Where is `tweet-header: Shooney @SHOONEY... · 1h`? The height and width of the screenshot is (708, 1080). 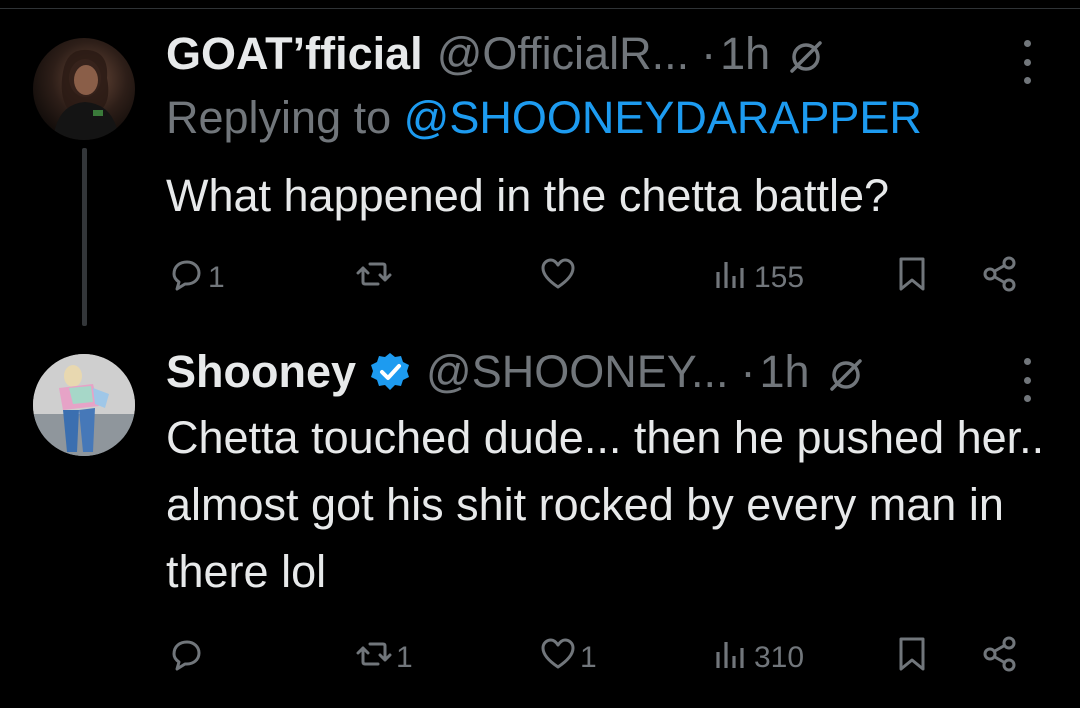 tweet-header: Shooney @SHOONEY... · 1h is located at coordinates (516, 372).